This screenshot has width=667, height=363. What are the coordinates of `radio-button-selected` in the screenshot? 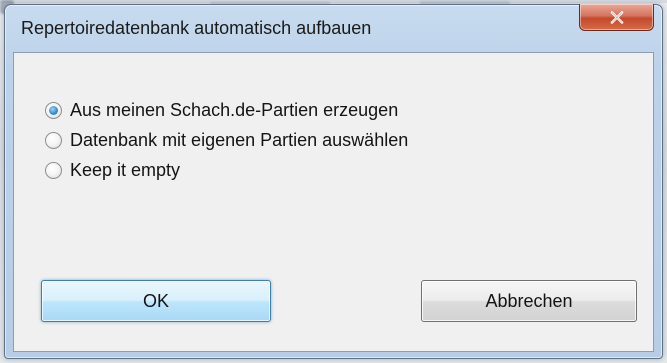 It's located at (53, 110).